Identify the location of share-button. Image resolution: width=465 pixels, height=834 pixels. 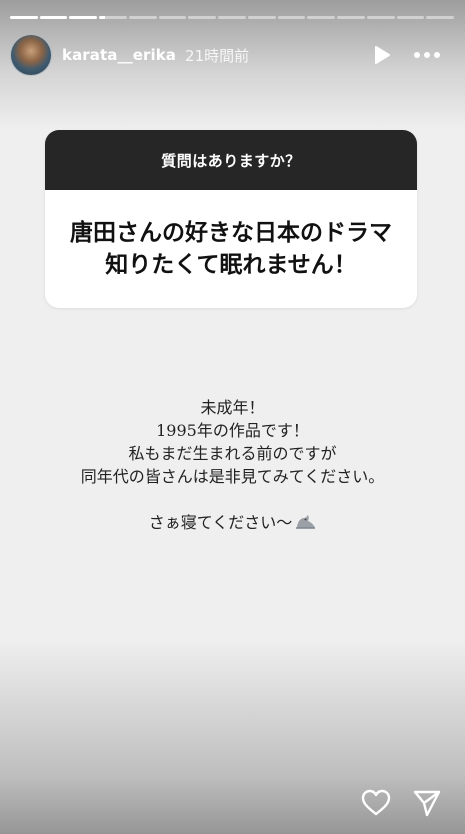
(427, 803).